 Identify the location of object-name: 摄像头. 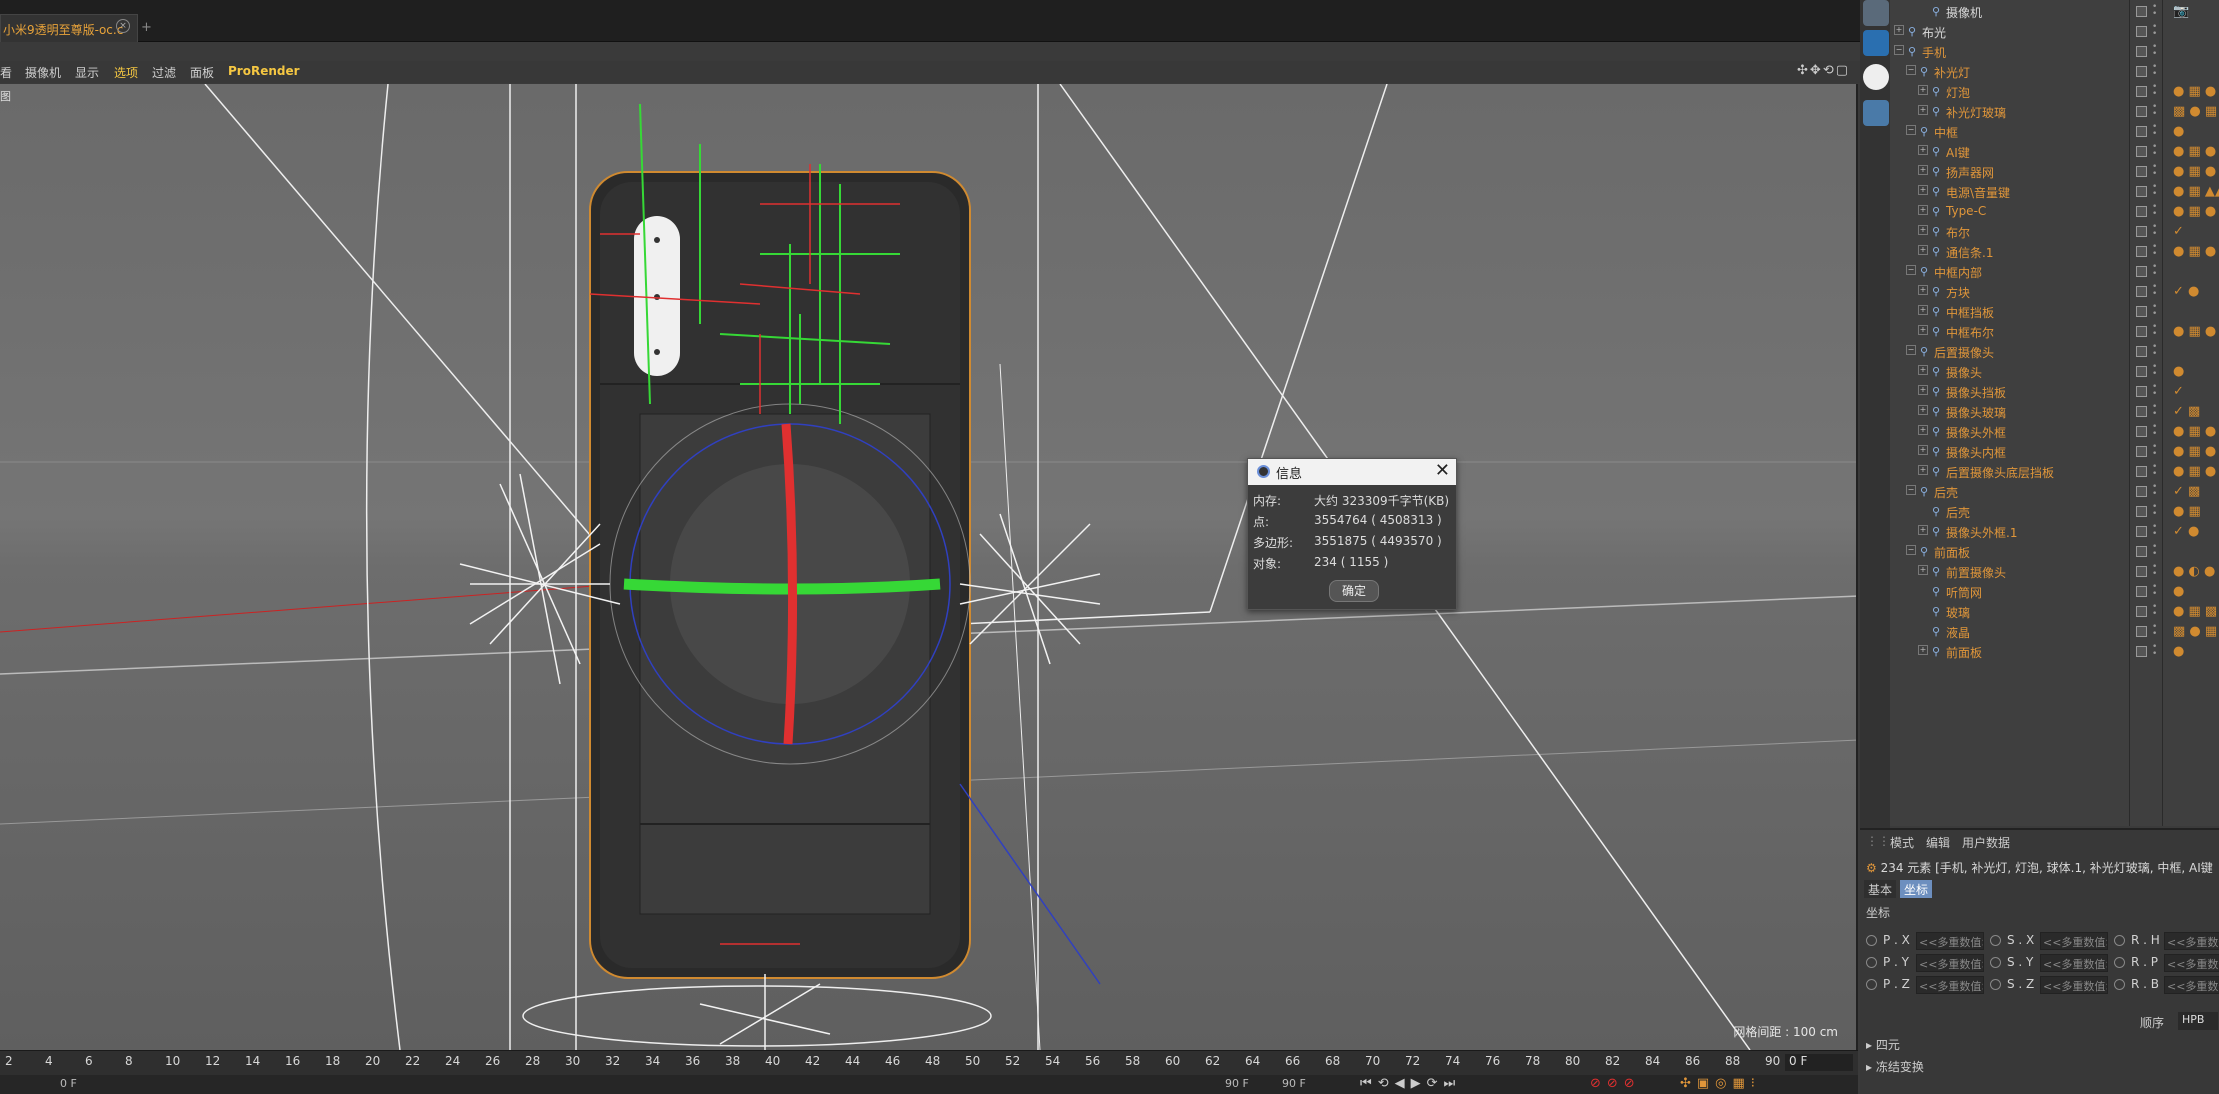
(1964, 372).